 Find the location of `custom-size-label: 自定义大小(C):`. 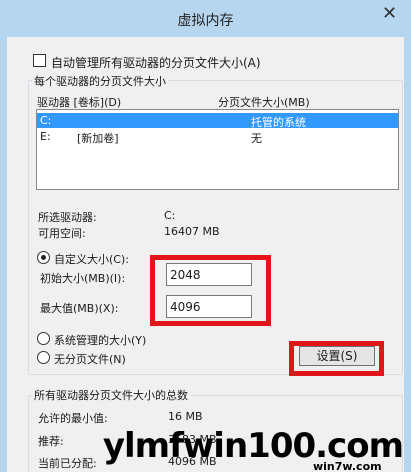

custom-size-label: 自定义大小(C): is located at coordinates (91, 259).